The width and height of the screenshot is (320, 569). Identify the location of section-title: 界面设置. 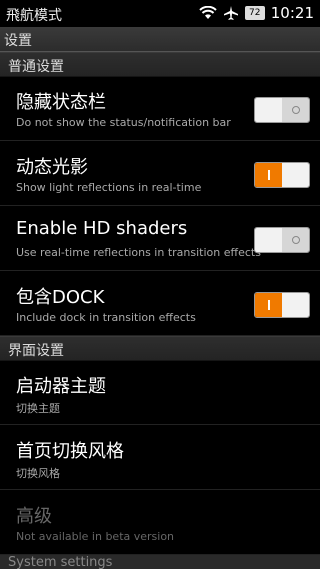
(36, 351).